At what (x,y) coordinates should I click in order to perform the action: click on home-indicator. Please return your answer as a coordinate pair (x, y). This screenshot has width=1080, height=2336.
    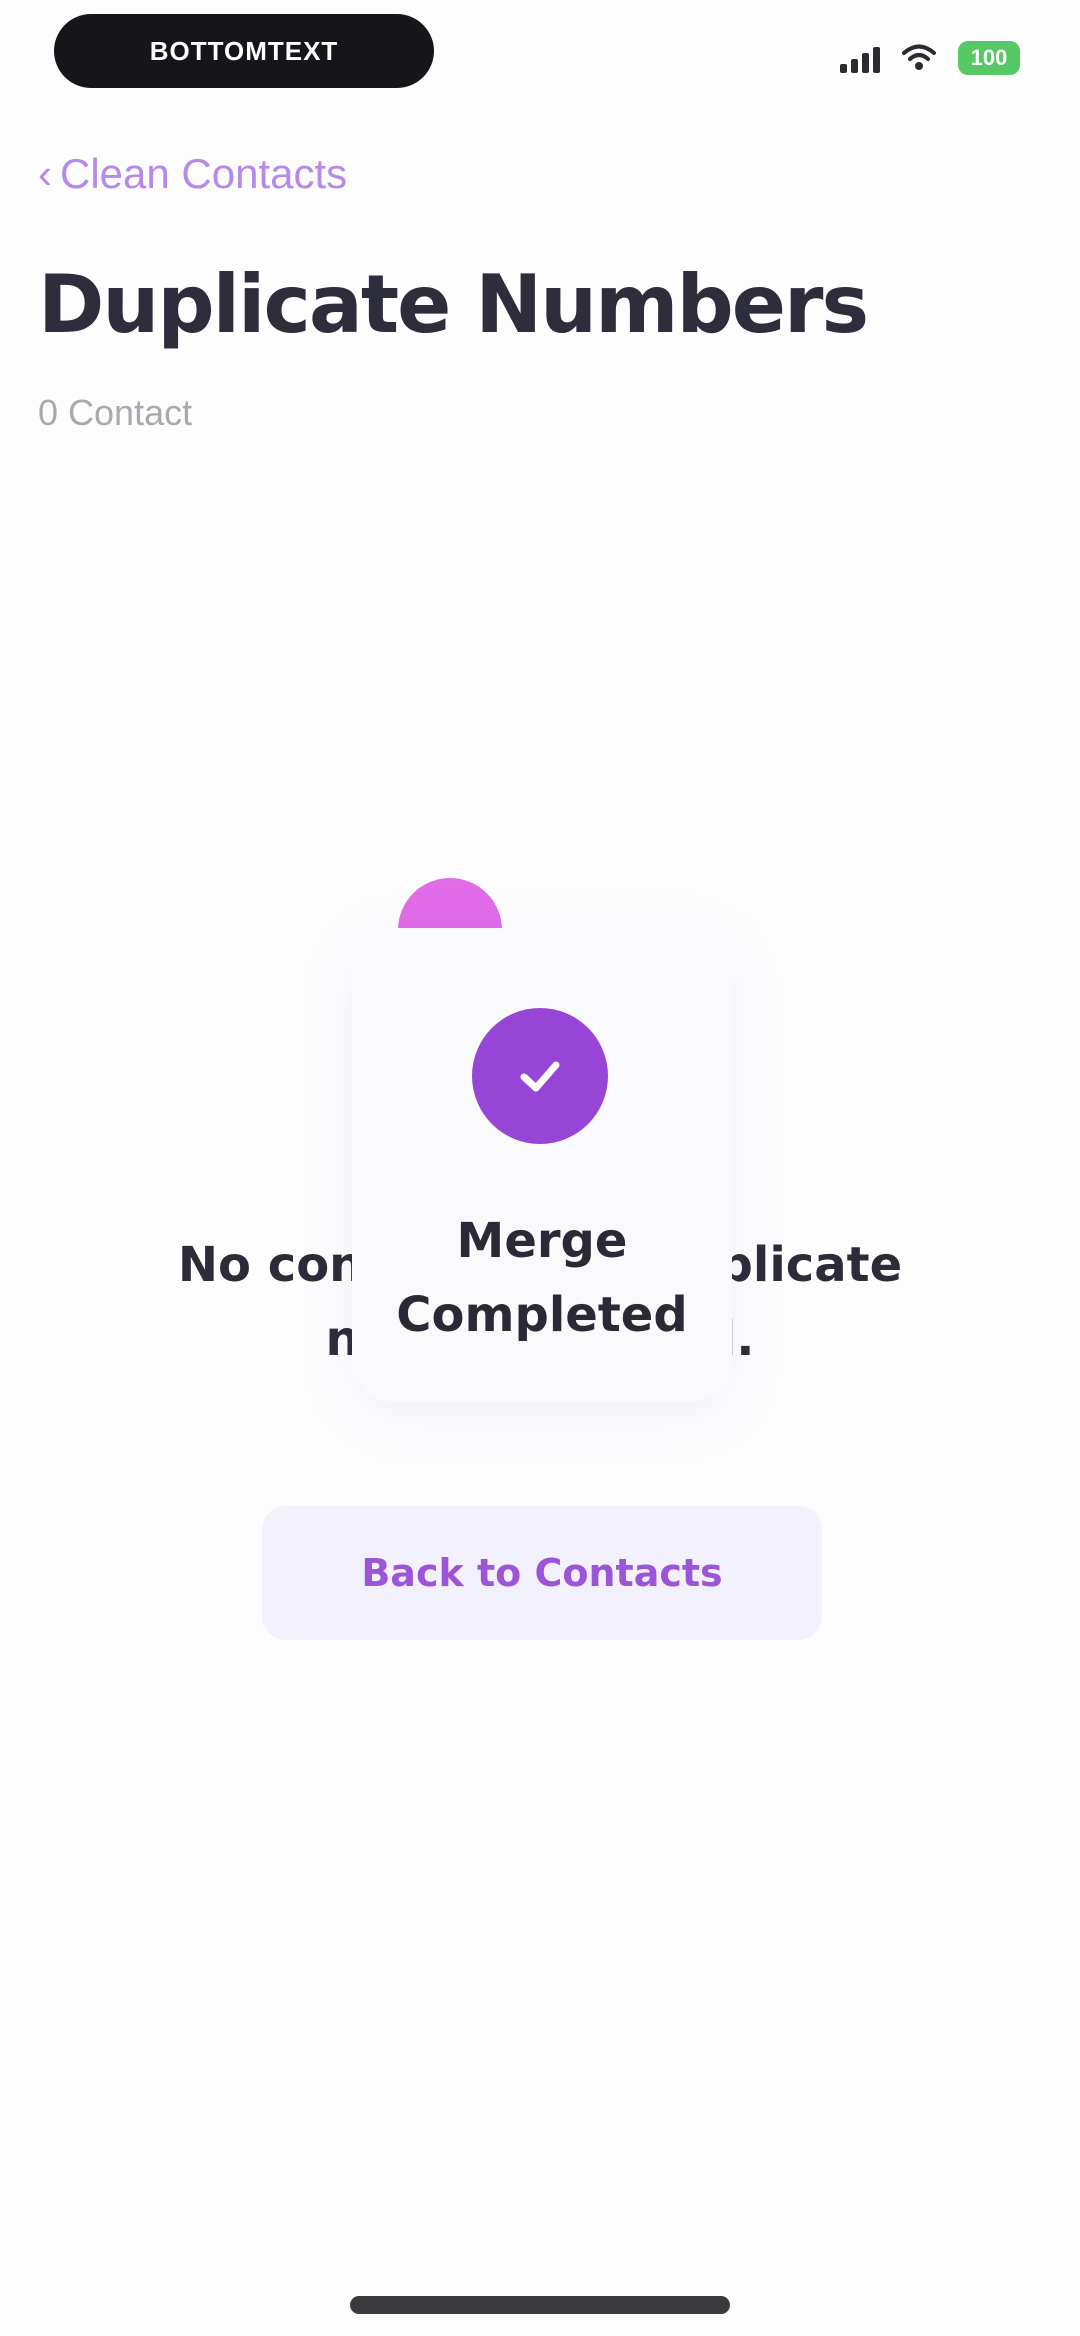
    Looking at the image, I should click on (540, 2305).